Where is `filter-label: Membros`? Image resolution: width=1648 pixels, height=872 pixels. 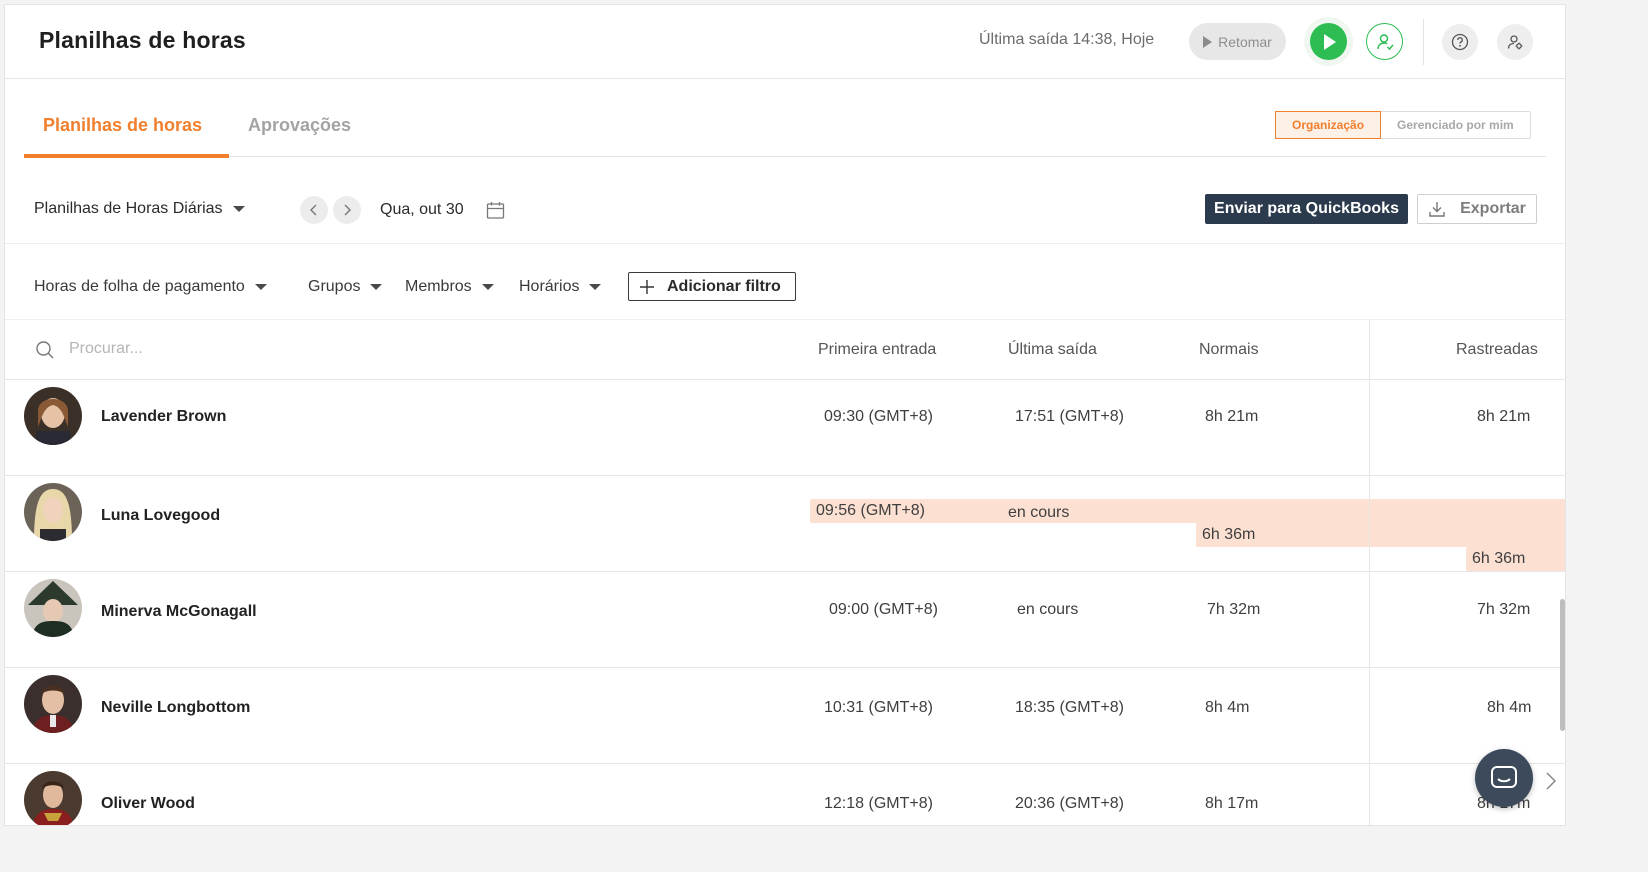
filter-label: Membros is located at coordinates (438, 286).